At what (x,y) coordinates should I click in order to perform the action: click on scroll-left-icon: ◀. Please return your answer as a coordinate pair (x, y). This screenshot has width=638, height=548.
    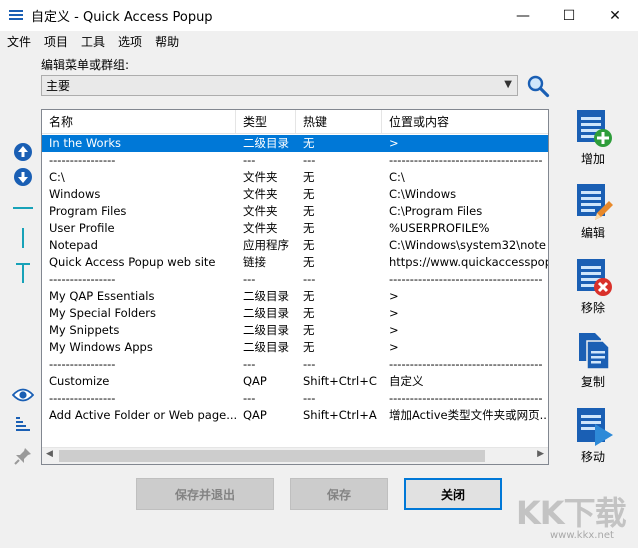
    Looking at the image, I should click on (49, 454).